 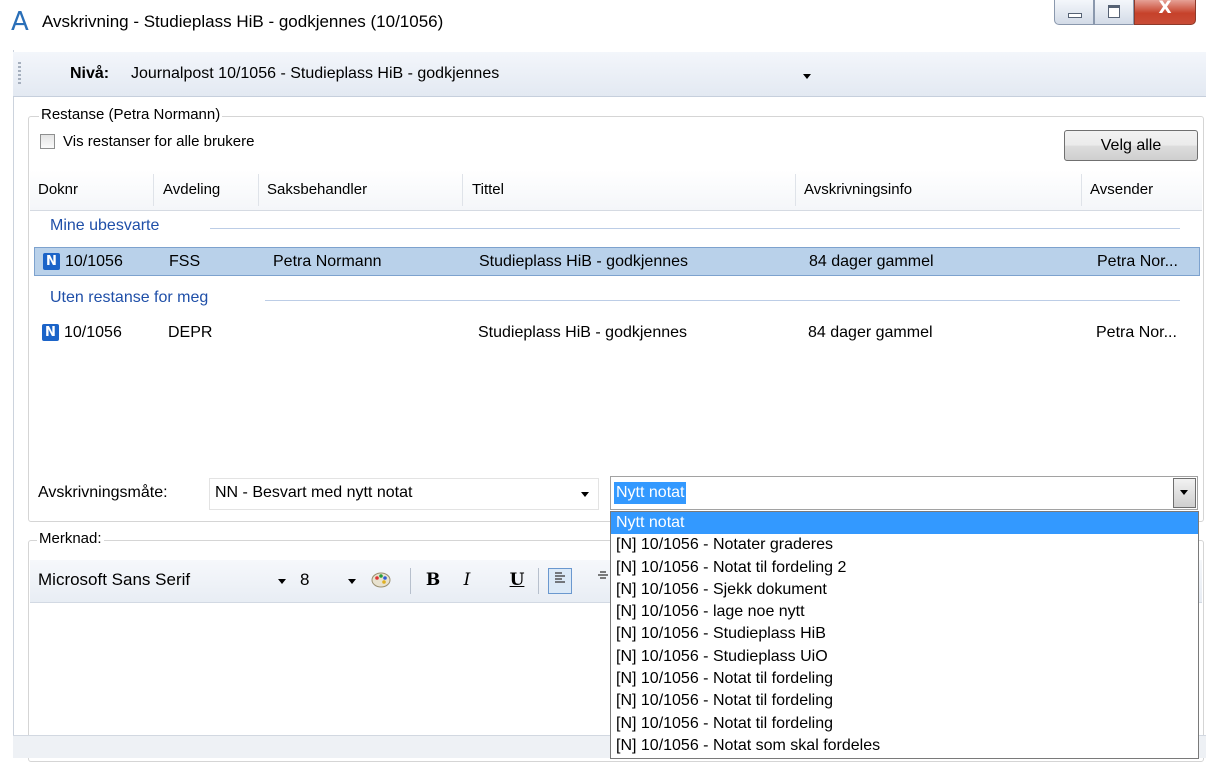 I want to click on group-heading-uten-restanse: Uten restanse for meg, so click(x=129, y=298).